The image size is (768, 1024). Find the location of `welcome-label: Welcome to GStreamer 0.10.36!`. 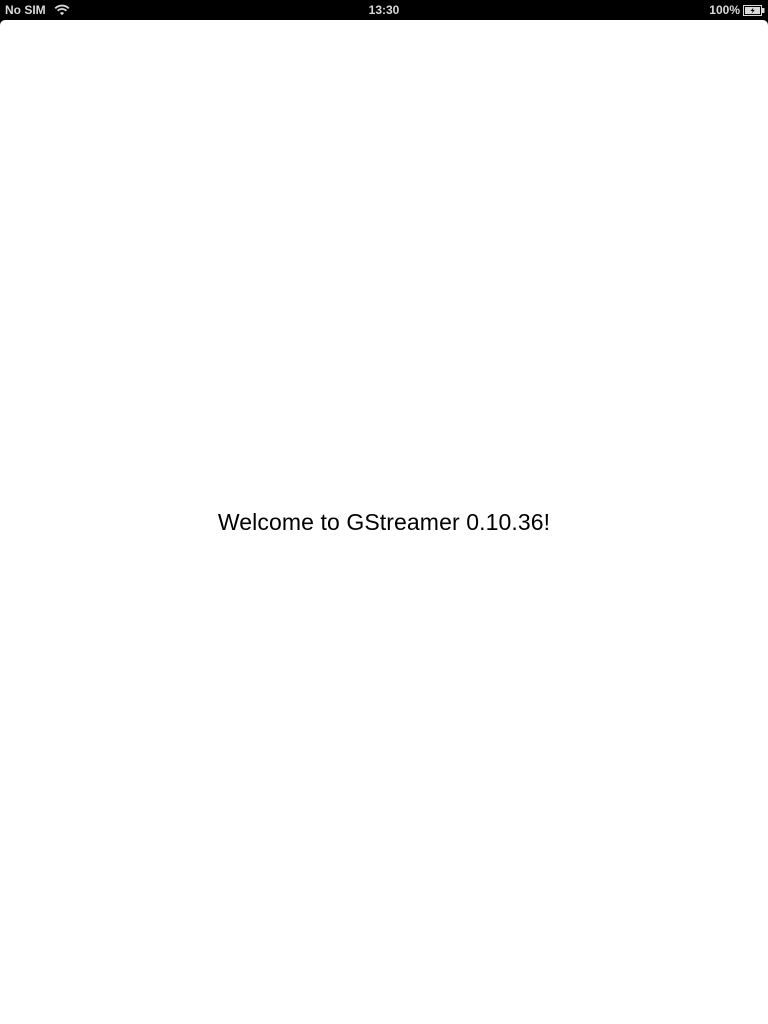

welcome-label: Welcome to GStreamer 0.10.36! is located at coordinates (384, 522).